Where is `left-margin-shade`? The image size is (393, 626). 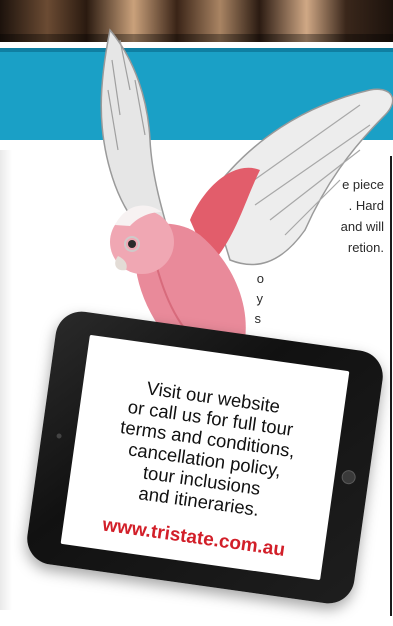
left-margin-shade is located at coordinates (6, 380).